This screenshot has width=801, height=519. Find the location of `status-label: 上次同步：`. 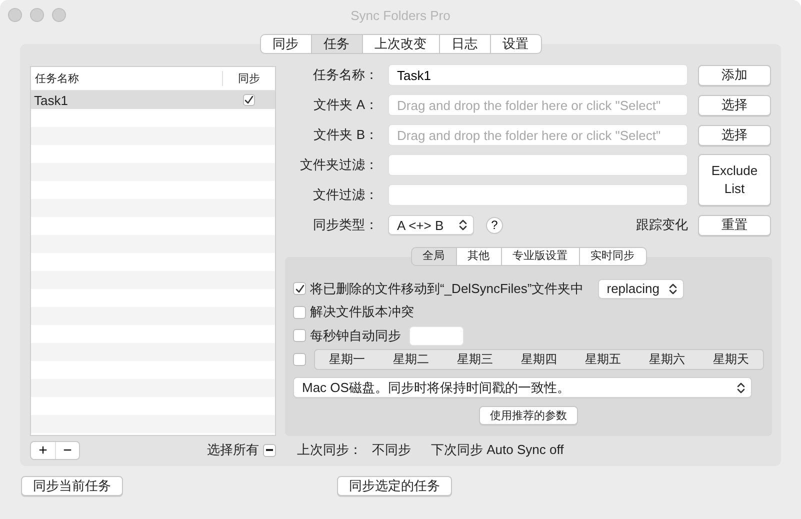

status-label: 上次同步： is located at coordinates (329, 450).